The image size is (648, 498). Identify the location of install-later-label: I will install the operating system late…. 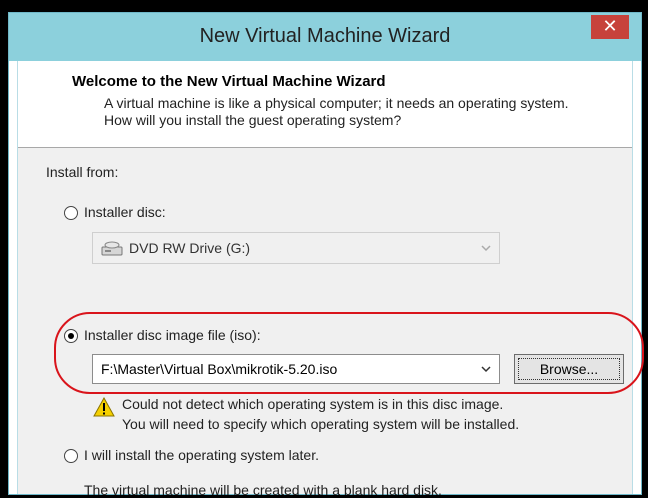
(201, 455).